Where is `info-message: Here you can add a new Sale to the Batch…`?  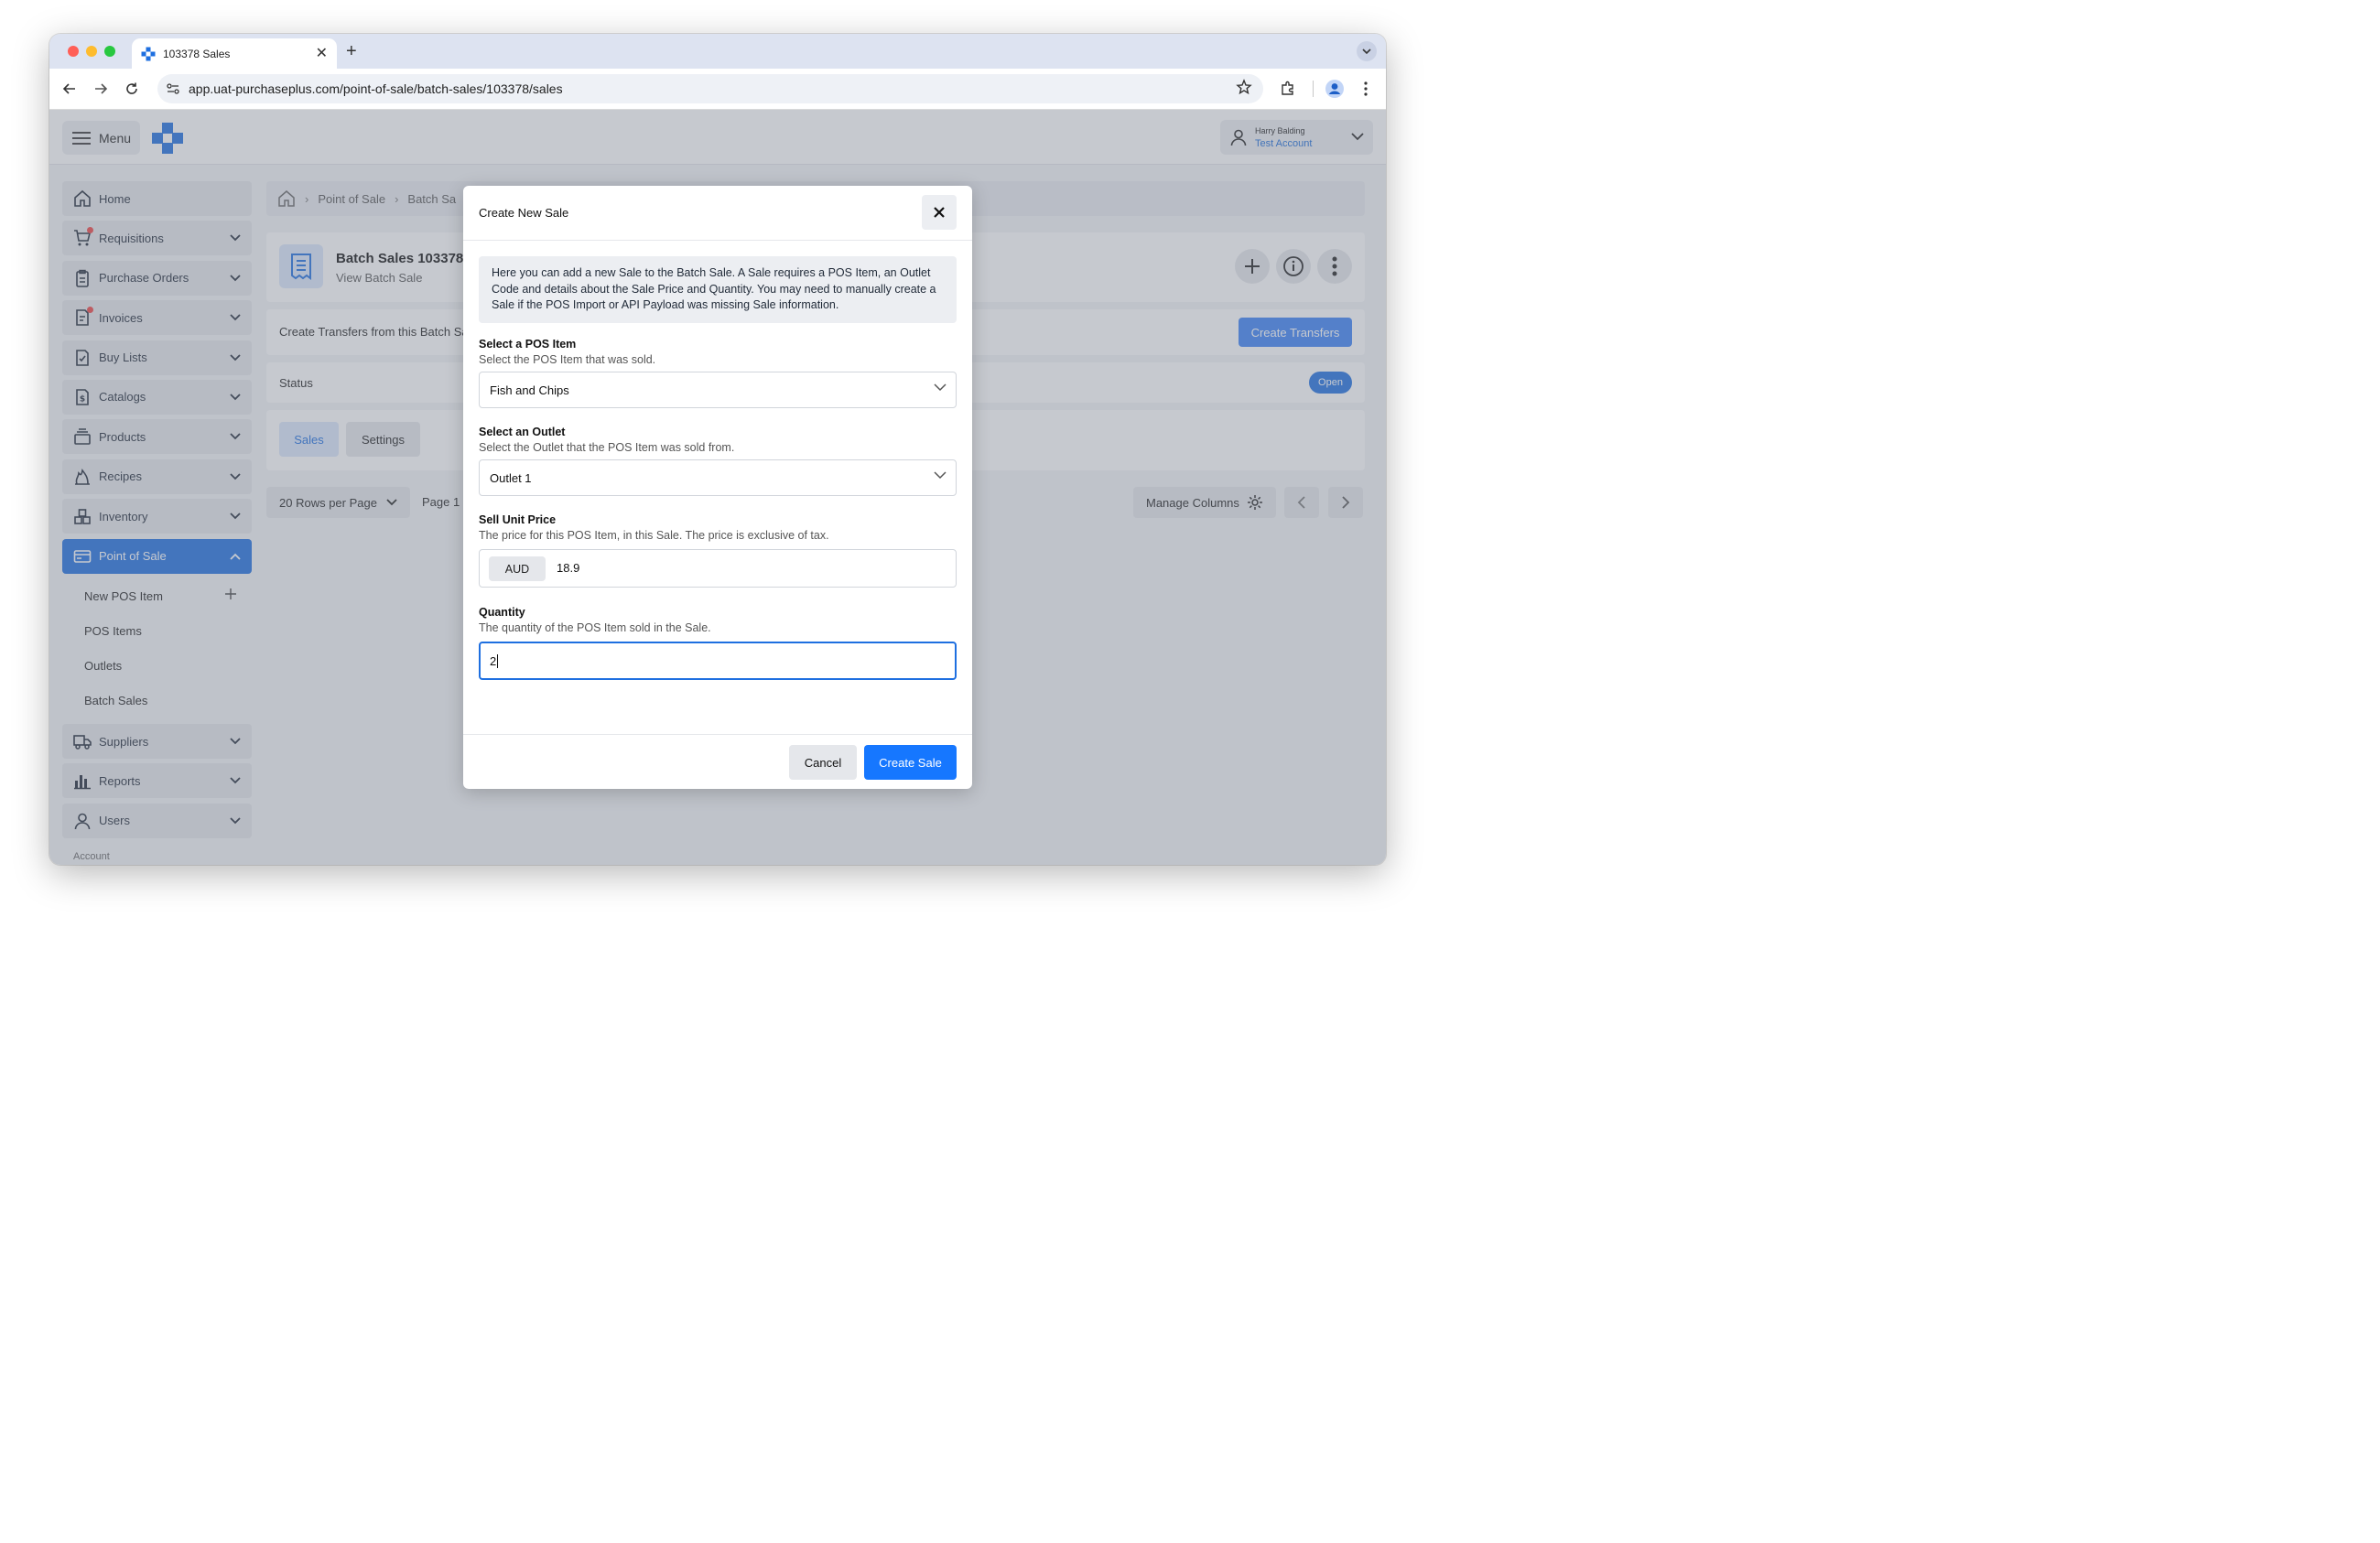
info-message: Here you can add a new Sale to the Batch… is located at coordinates (718, 289).